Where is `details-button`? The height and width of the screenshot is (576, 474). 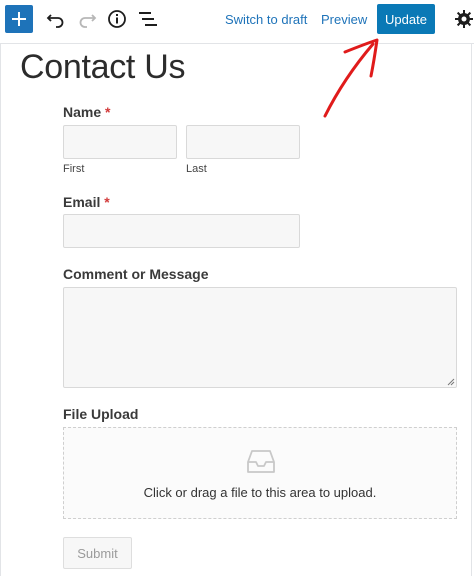 details-button is located at coordinates (117, 19).